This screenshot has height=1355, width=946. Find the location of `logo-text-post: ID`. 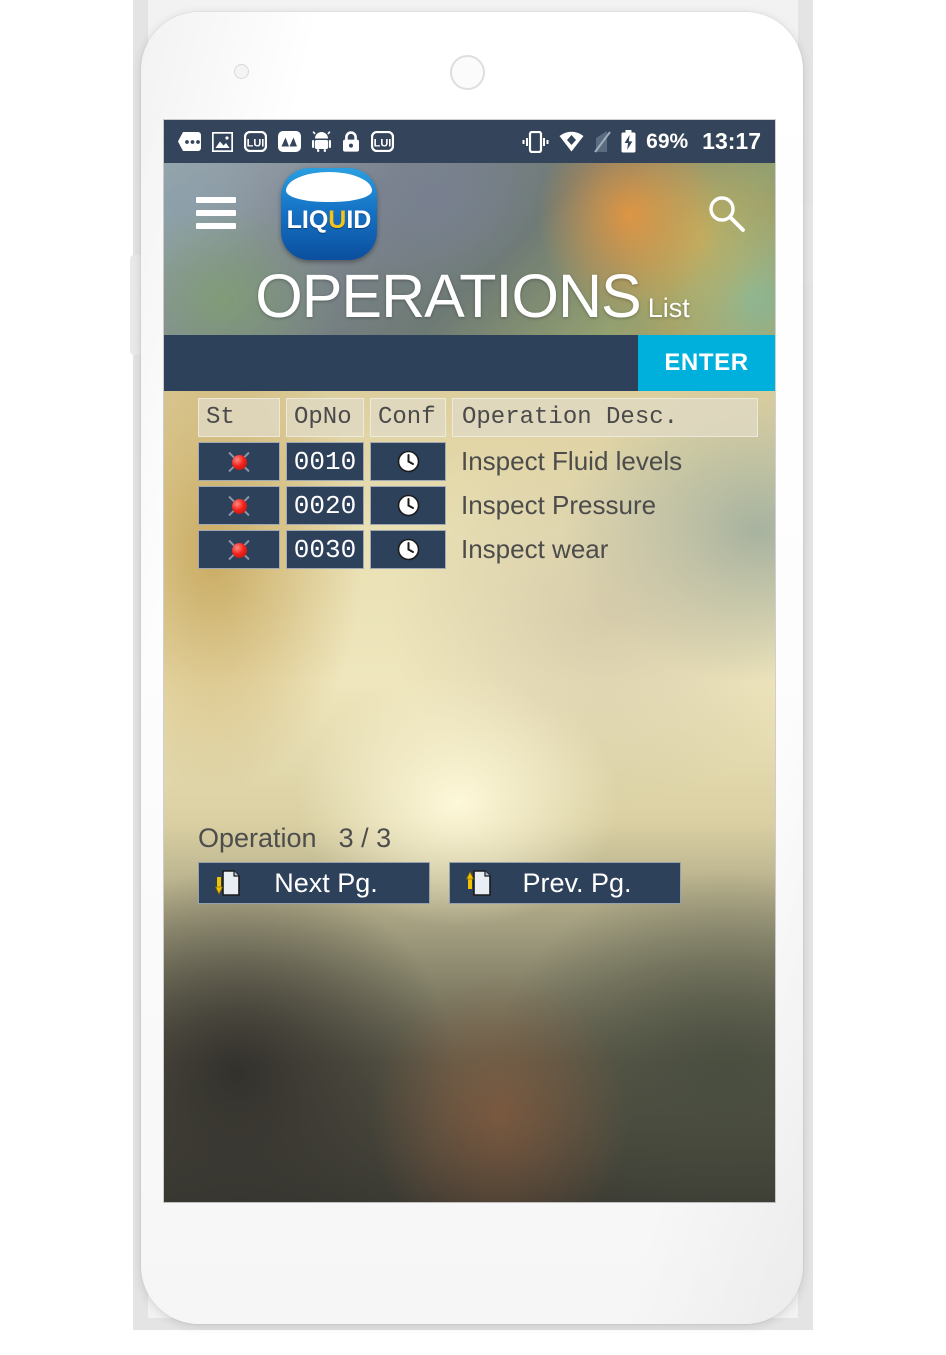

logo-text-post: ID is located at coordinates (359, 220).